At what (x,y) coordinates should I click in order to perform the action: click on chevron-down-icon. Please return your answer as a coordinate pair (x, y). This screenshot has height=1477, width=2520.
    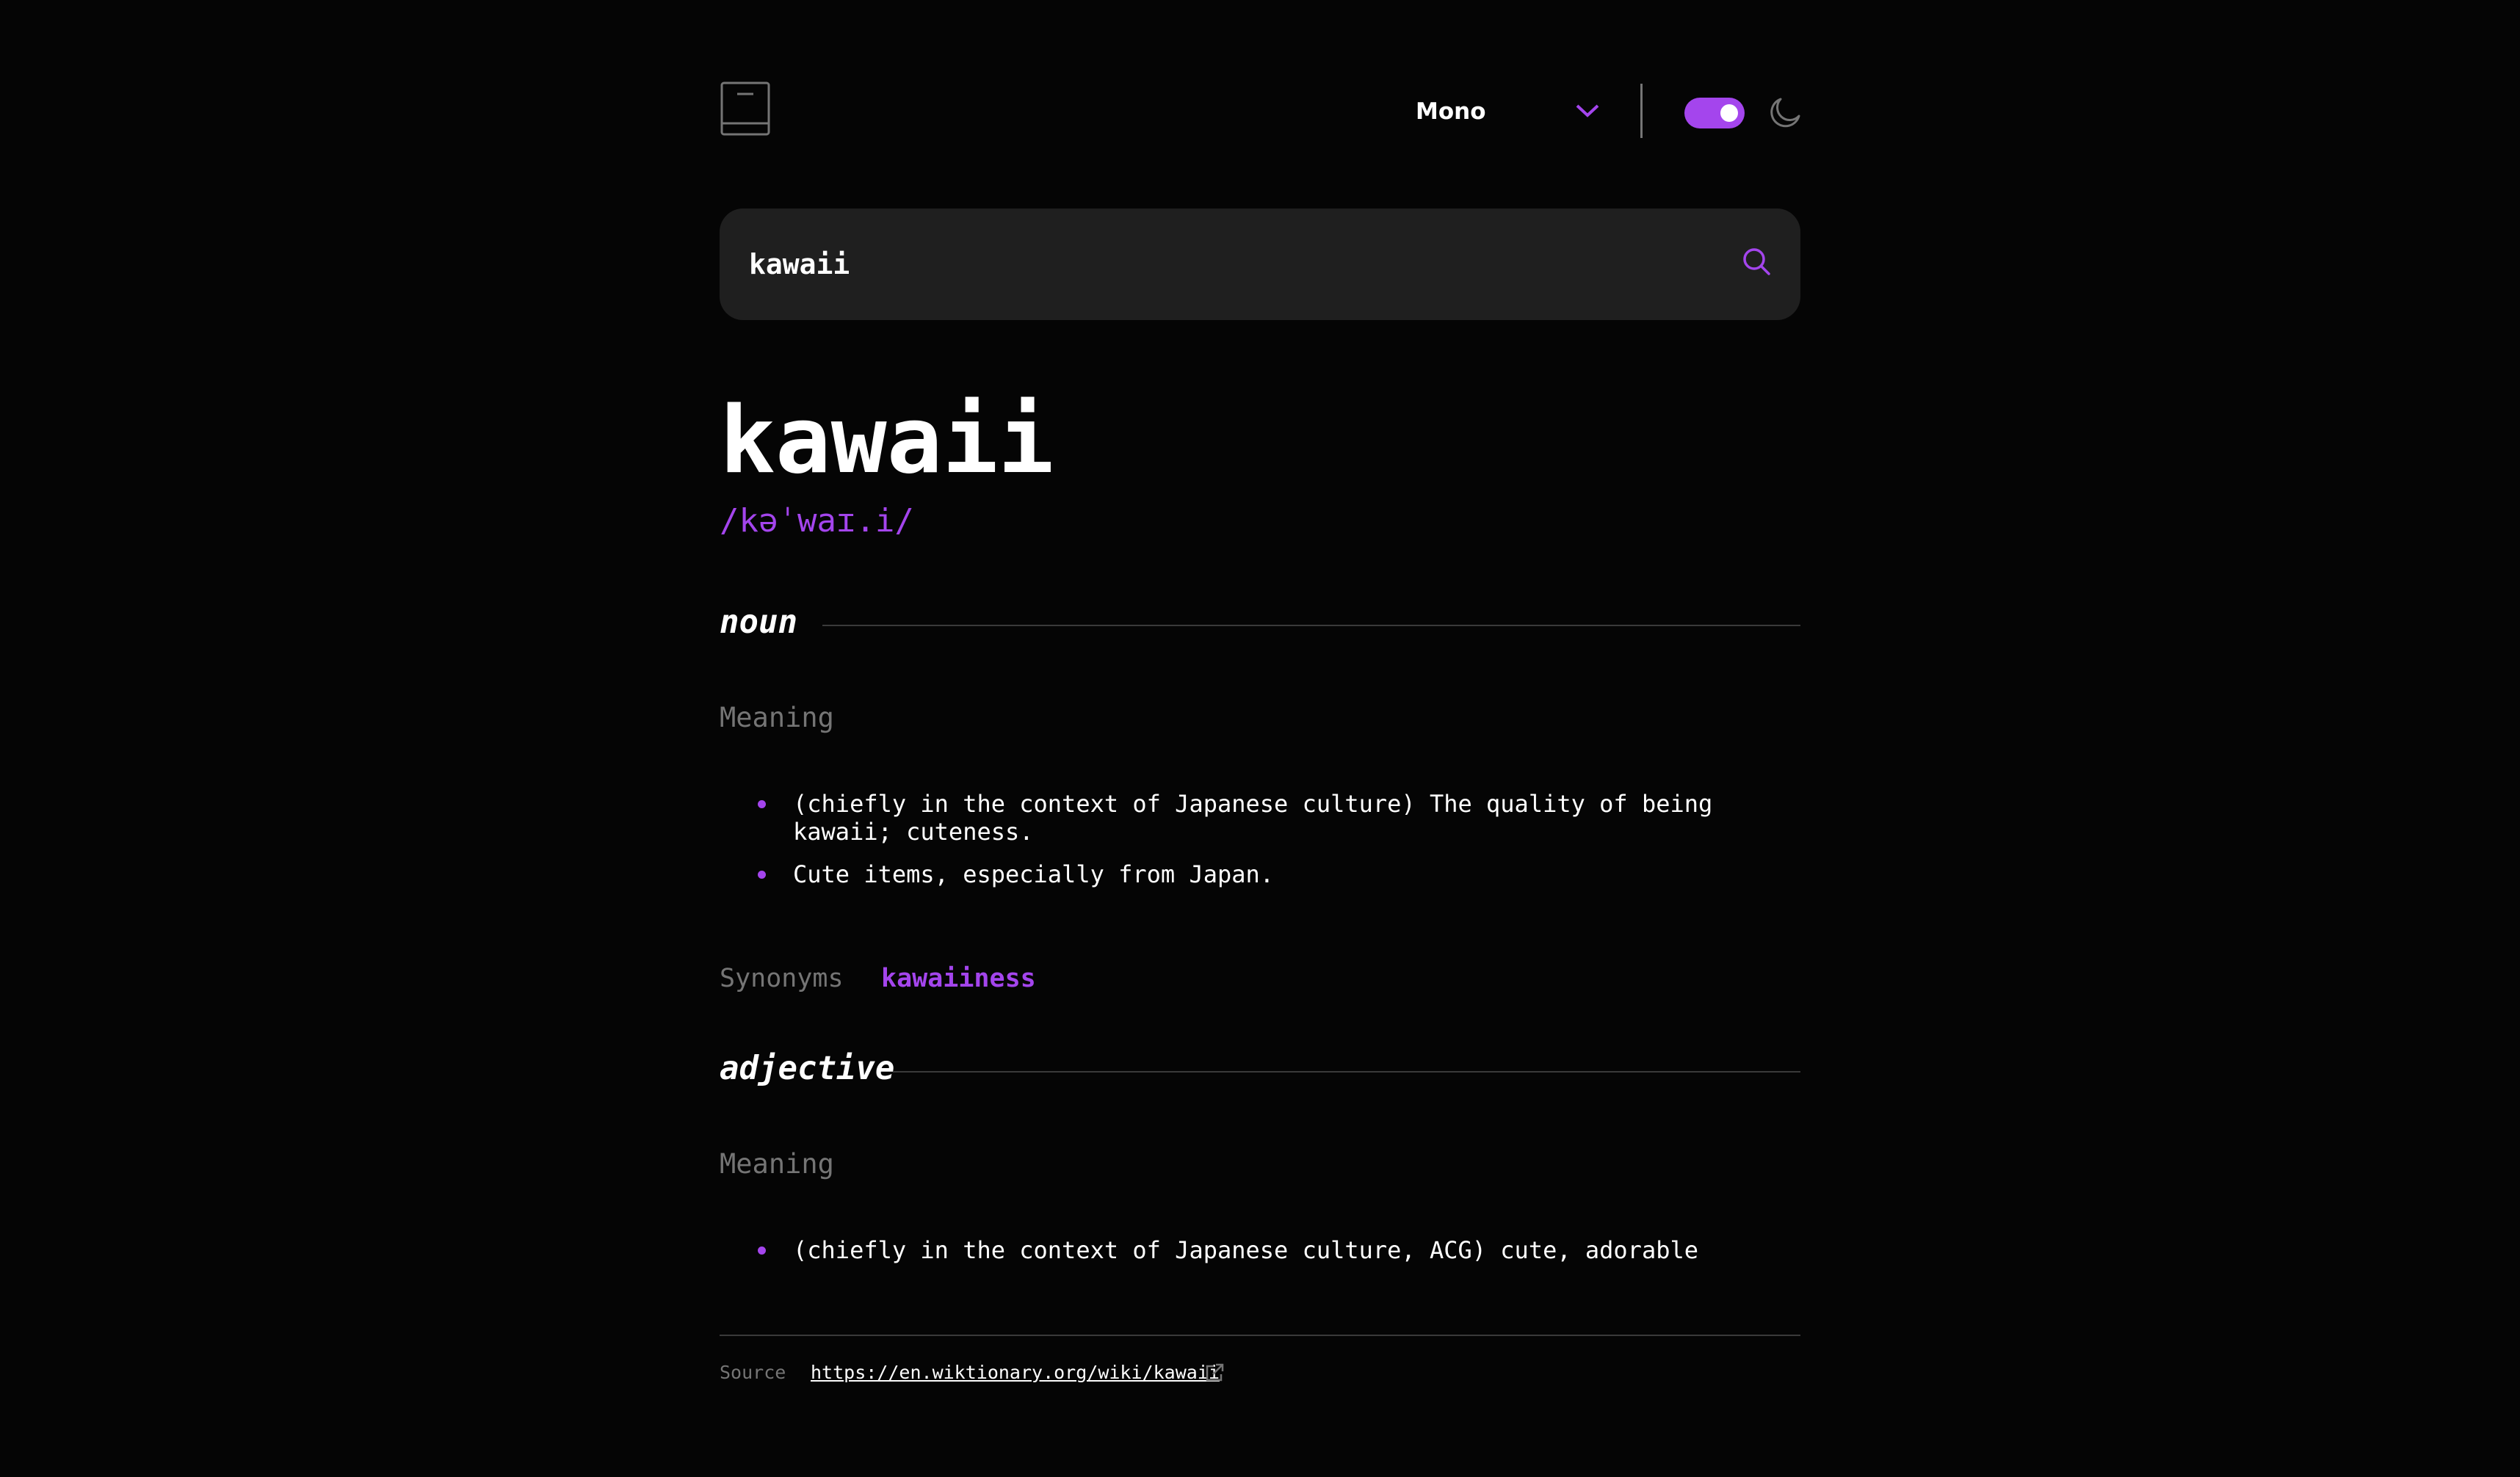
    Looking at the image, I should click on (1587, 110).